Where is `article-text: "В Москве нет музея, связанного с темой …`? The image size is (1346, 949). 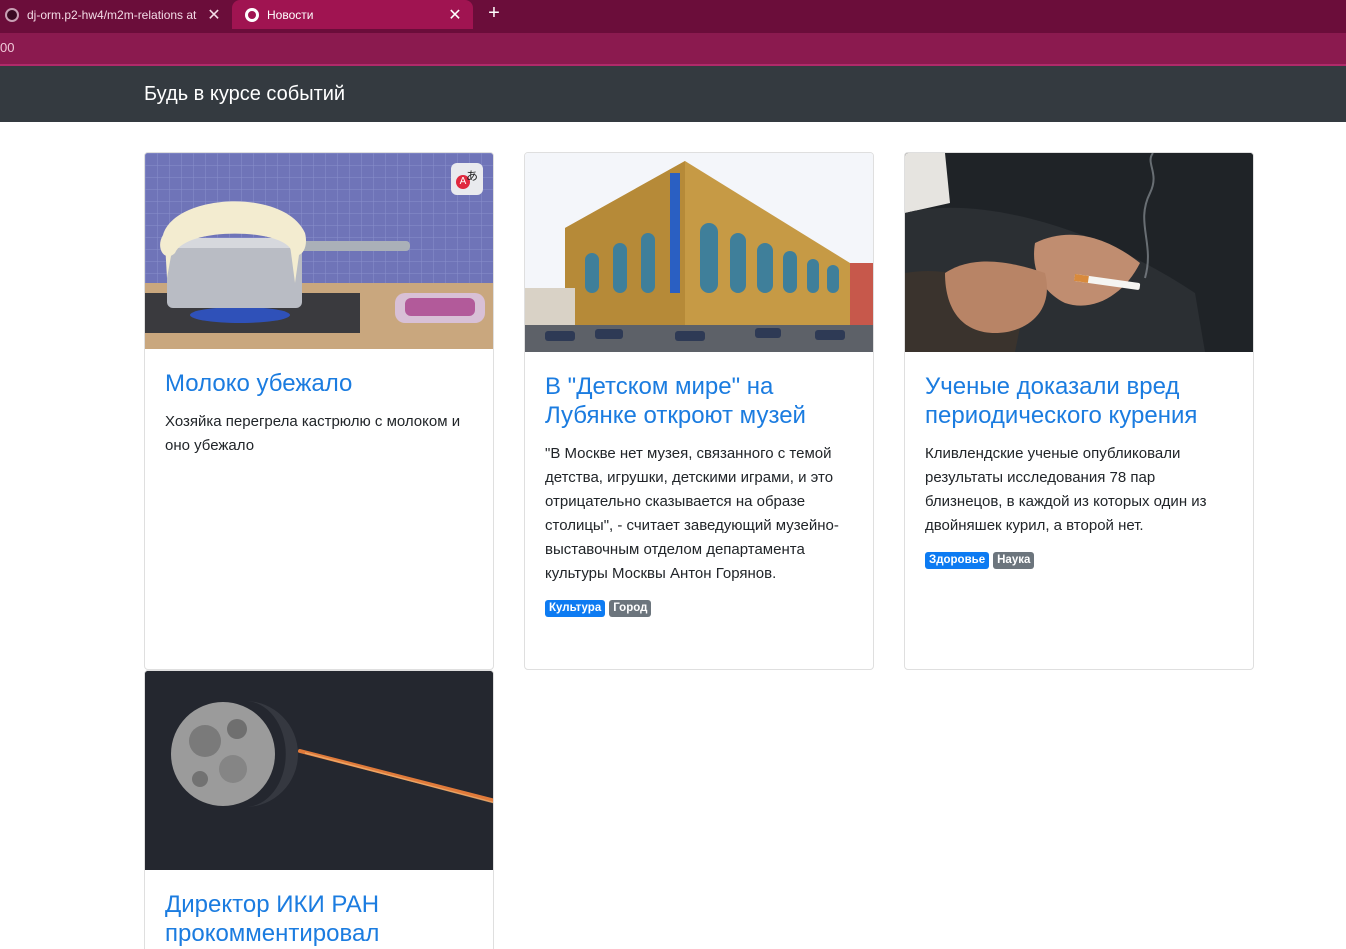 article-text: "В Москве нет музея, связанного с темой … is located at coordinates (692, 513).